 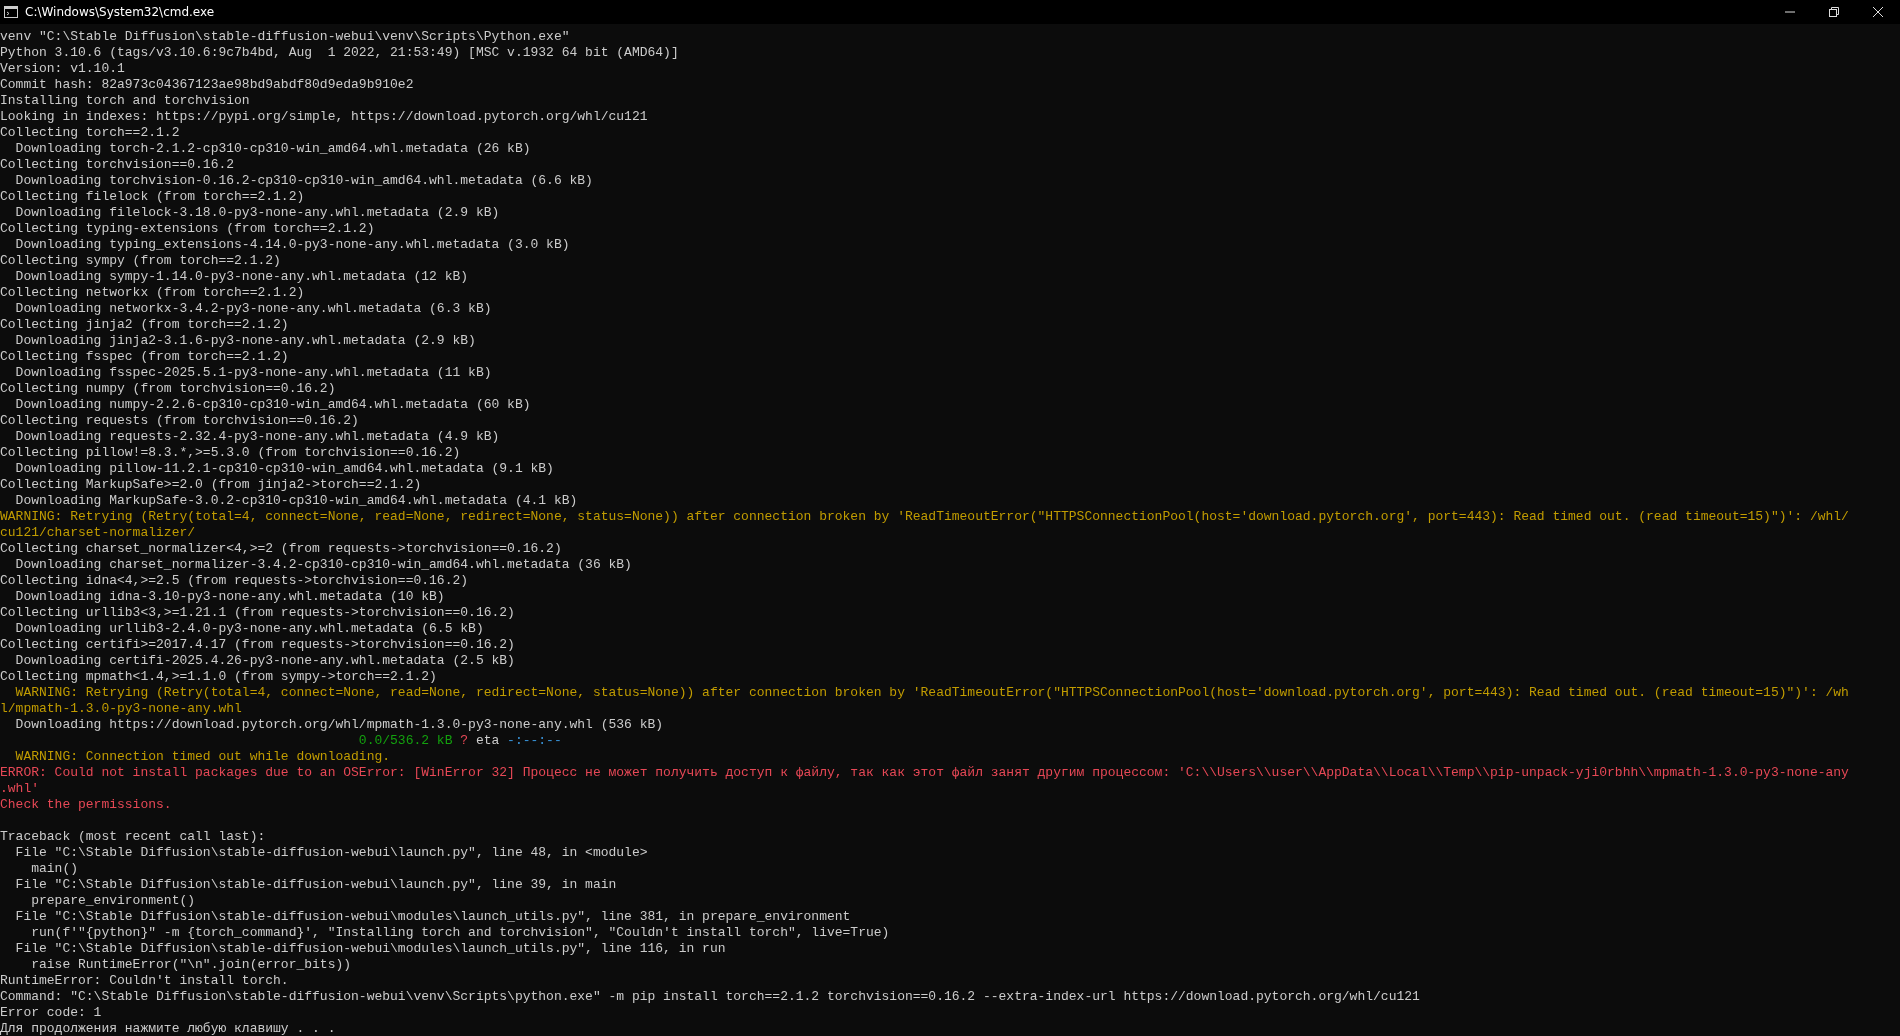 What do you see at coordinates (152, 196) in the screenshot?
I see `console-line: Collecting filelock (from torch==2.1.2)` at bounding box center [152, 196].